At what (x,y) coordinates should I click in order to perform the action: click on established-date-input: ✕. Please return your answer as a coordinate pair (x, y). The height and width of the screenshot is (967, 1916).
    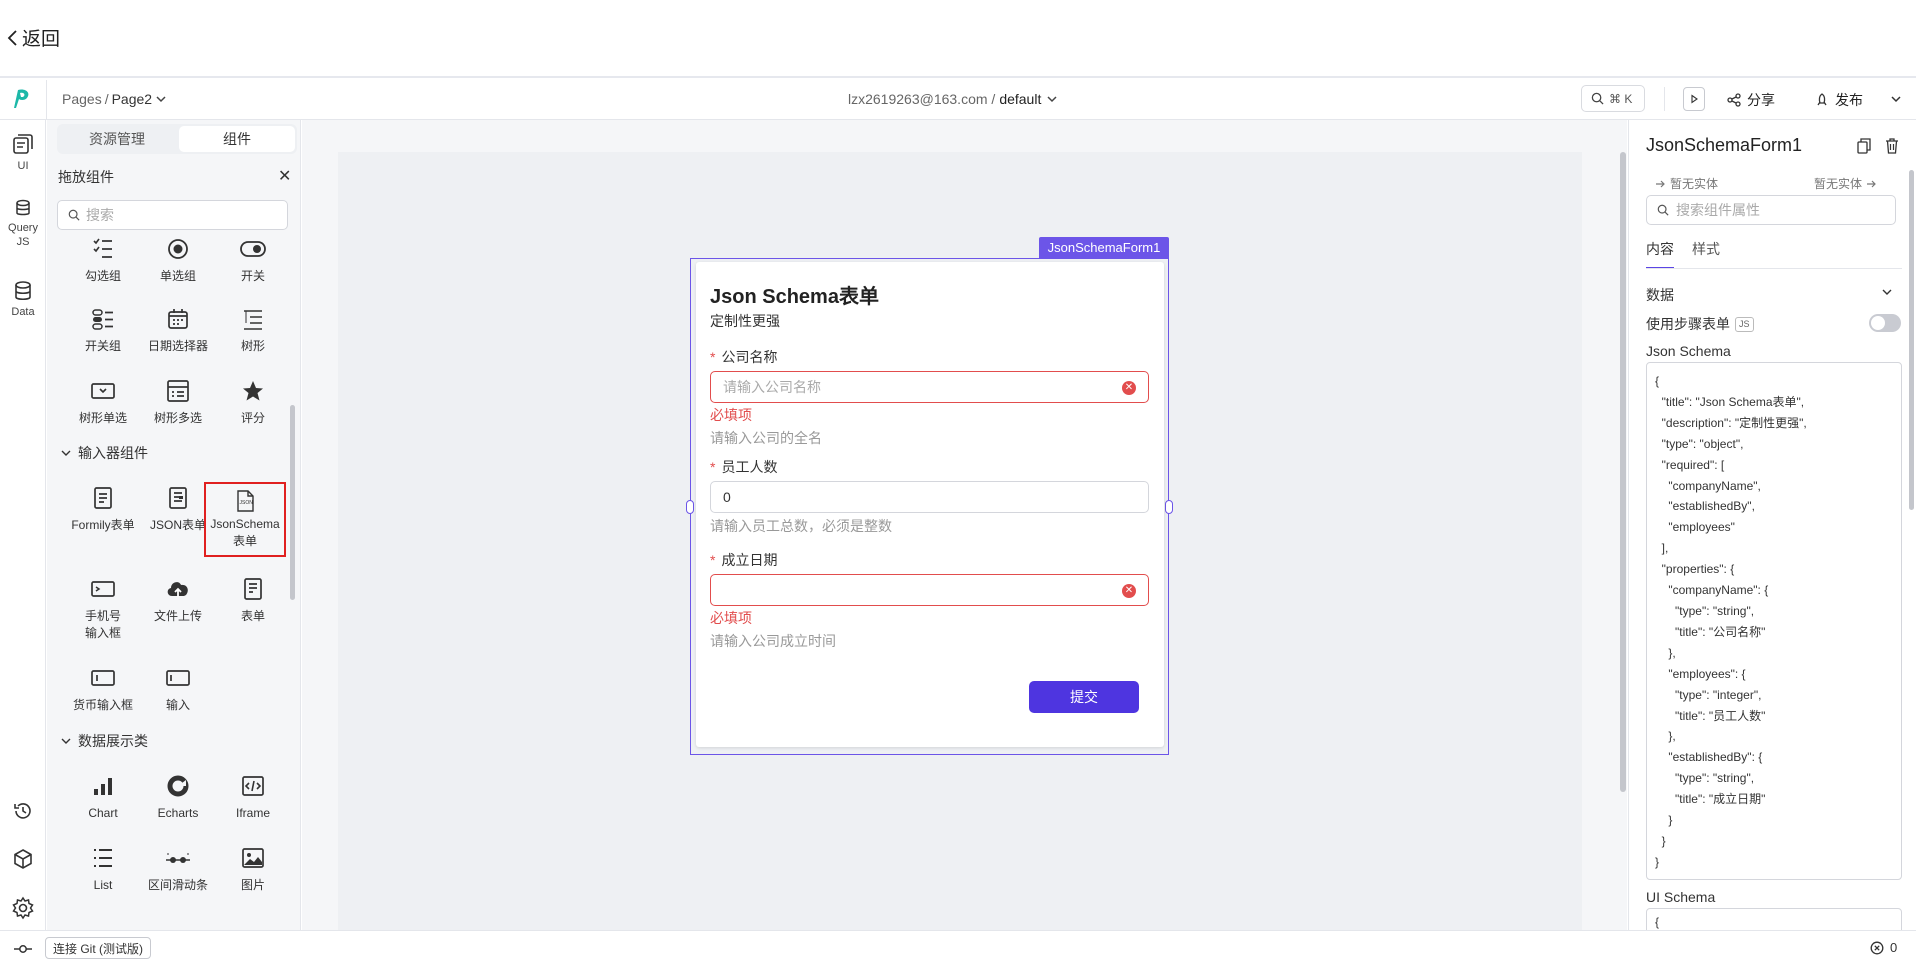
    Looking at the image, I should click on (929, 590).